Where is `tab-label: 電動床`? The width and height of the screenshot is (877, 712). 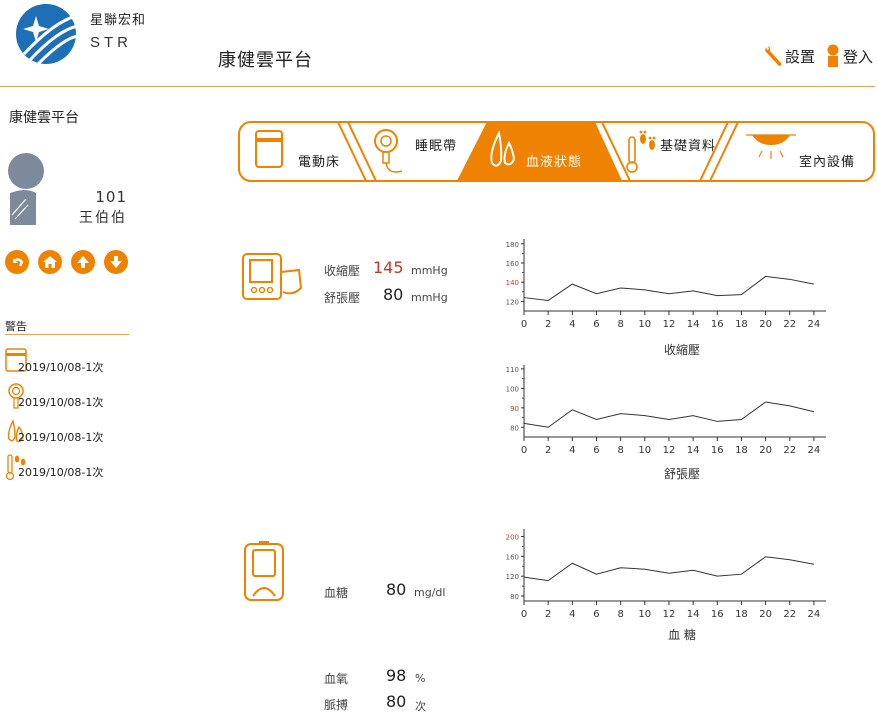
tab-label: 電動床 is located at coordinates (319, 162).